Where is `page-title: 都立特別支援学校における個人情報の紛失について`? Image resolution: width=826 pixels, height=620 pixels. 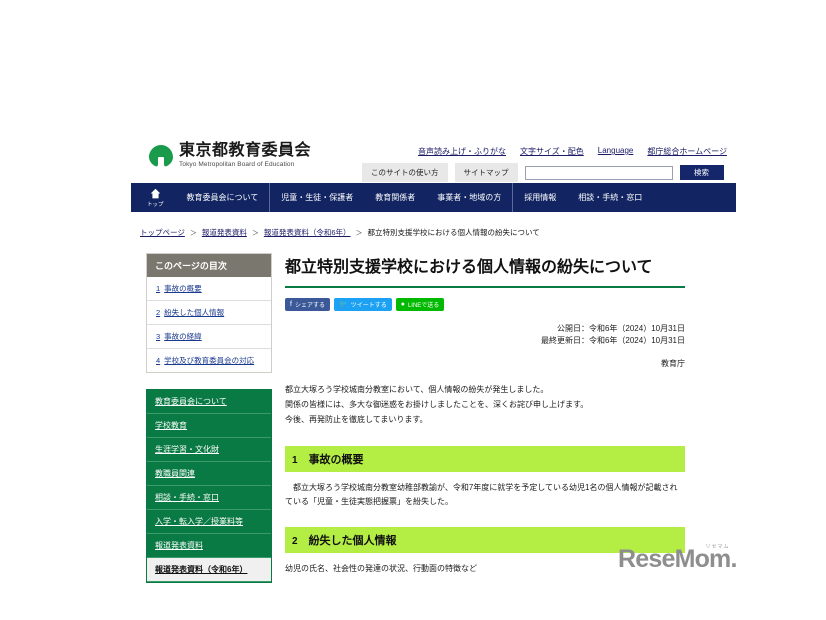
page-title: 都立特別支援学校における個人情報の紛失について is located at coordinates (485, 270).